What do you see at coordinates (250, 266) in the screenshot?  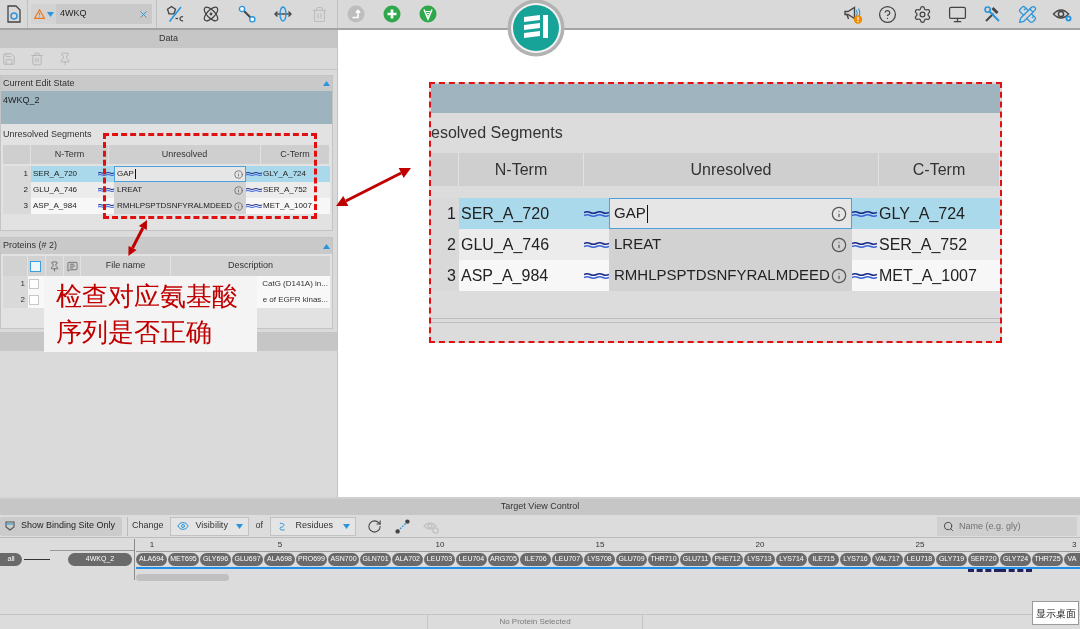 I see `column-header: Description` at bounding box center [250, 266].